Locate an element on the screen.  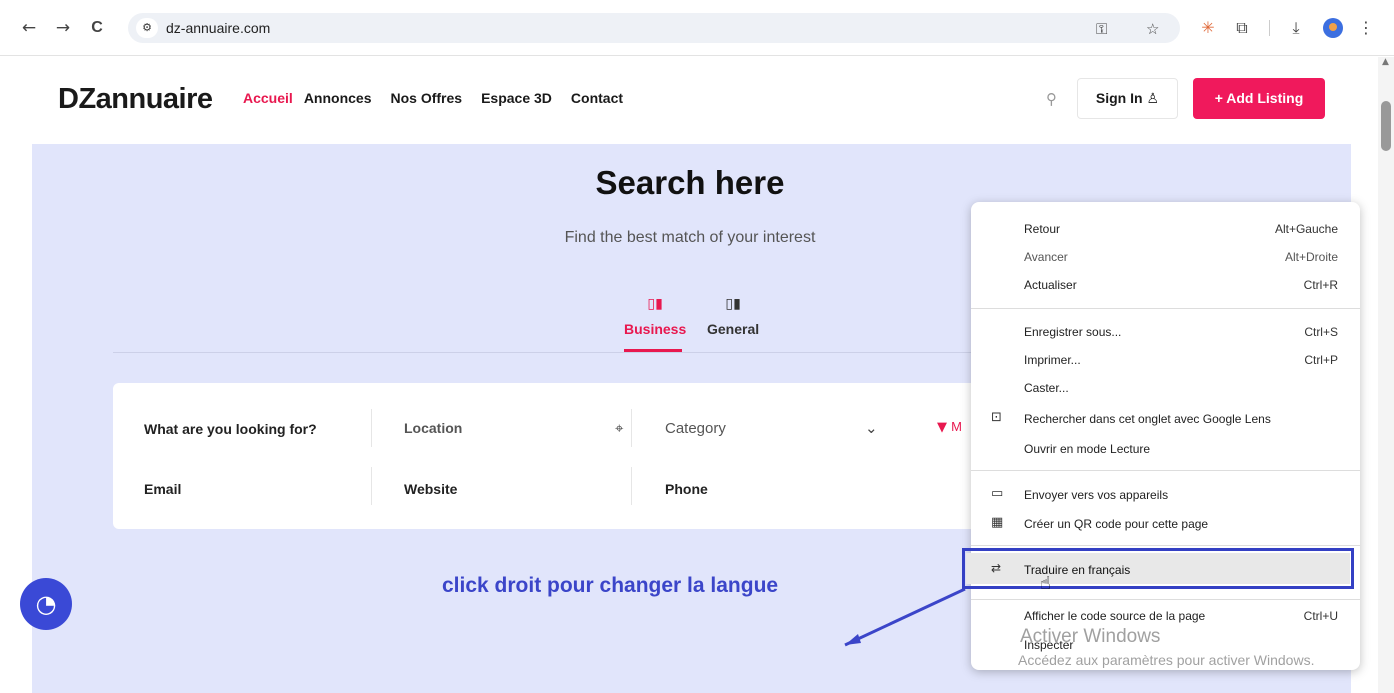
qr-code-icon: ▦ is located at coordinates (997, 522).